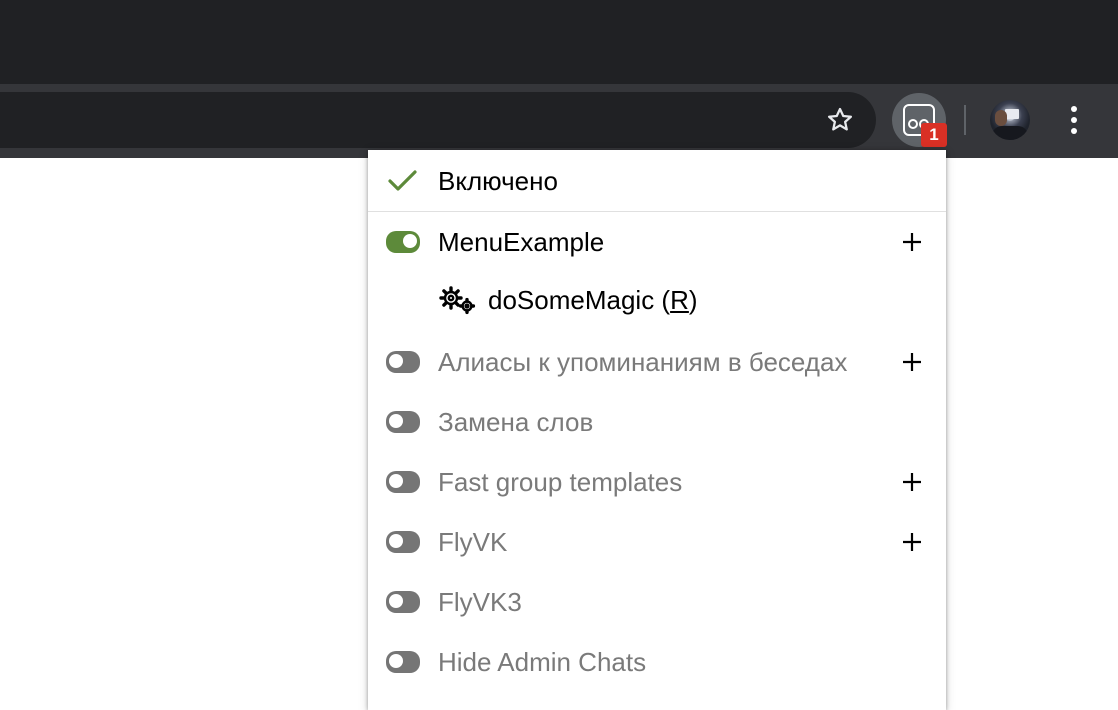 Image resolution: width=1118 pixels, height=710 pixels. Describe the element at coordinates (402, 180) in the screenshot. I see `checkmark-icon` at that location.